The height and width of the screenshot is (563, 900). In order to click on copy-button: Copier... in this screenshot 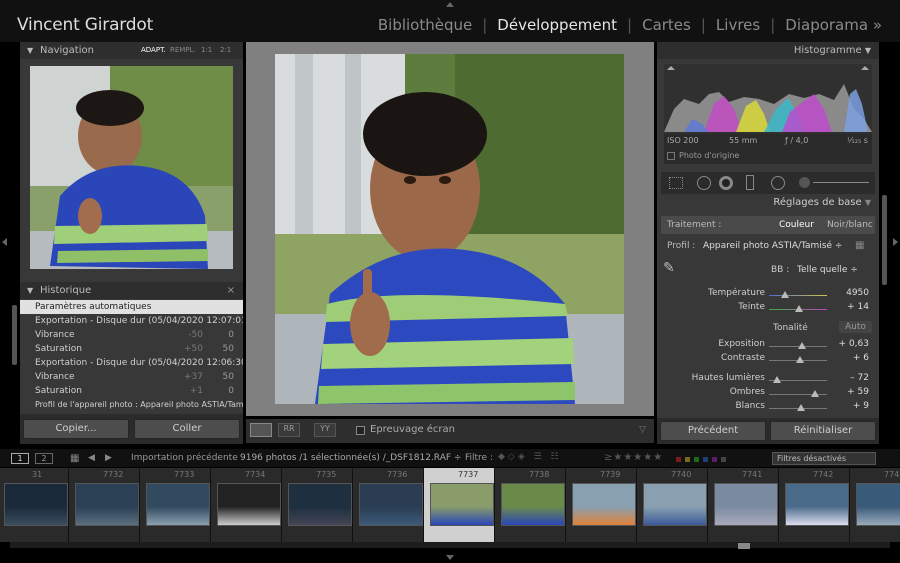, I will do `click(76, 429)`.